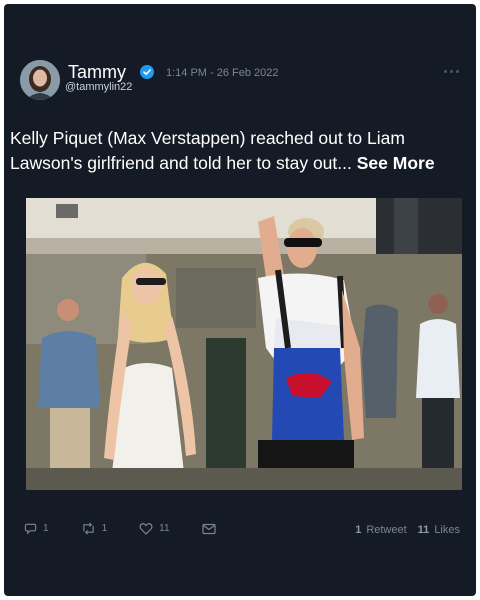 Image resolution: width=480 pixels, height=600 pixels. Describe the element at coordinates (396, 163) in the screenshot. I see `see-more-link: See More` at that location.